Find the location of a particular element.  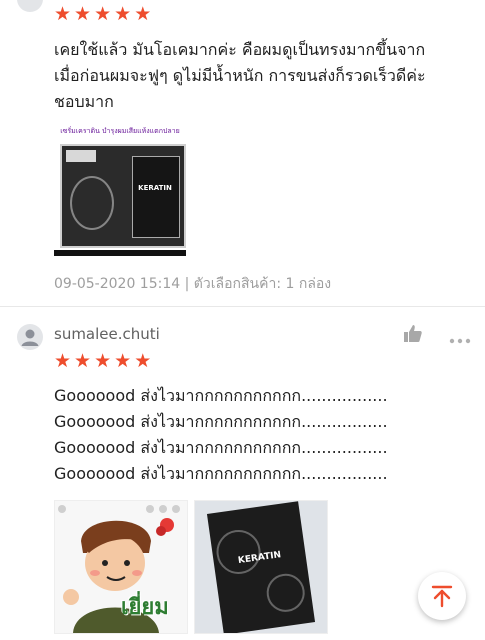

review1-rating: ★ ★ ★ ★ ★ is located at coordinates (102, 14).